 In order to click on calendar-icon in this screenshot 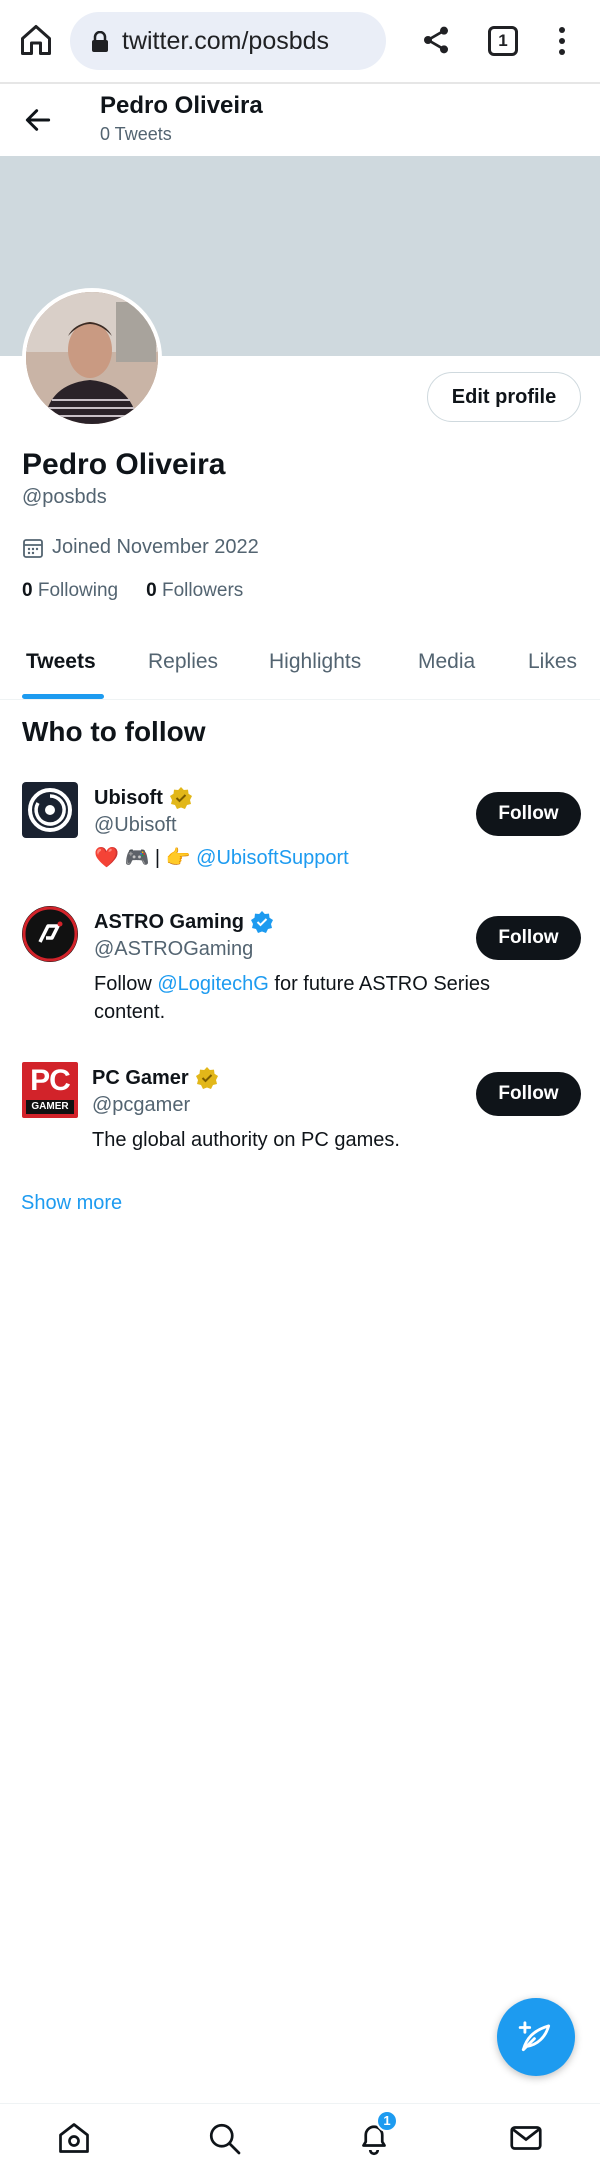, I will do `click(33, 548)`.